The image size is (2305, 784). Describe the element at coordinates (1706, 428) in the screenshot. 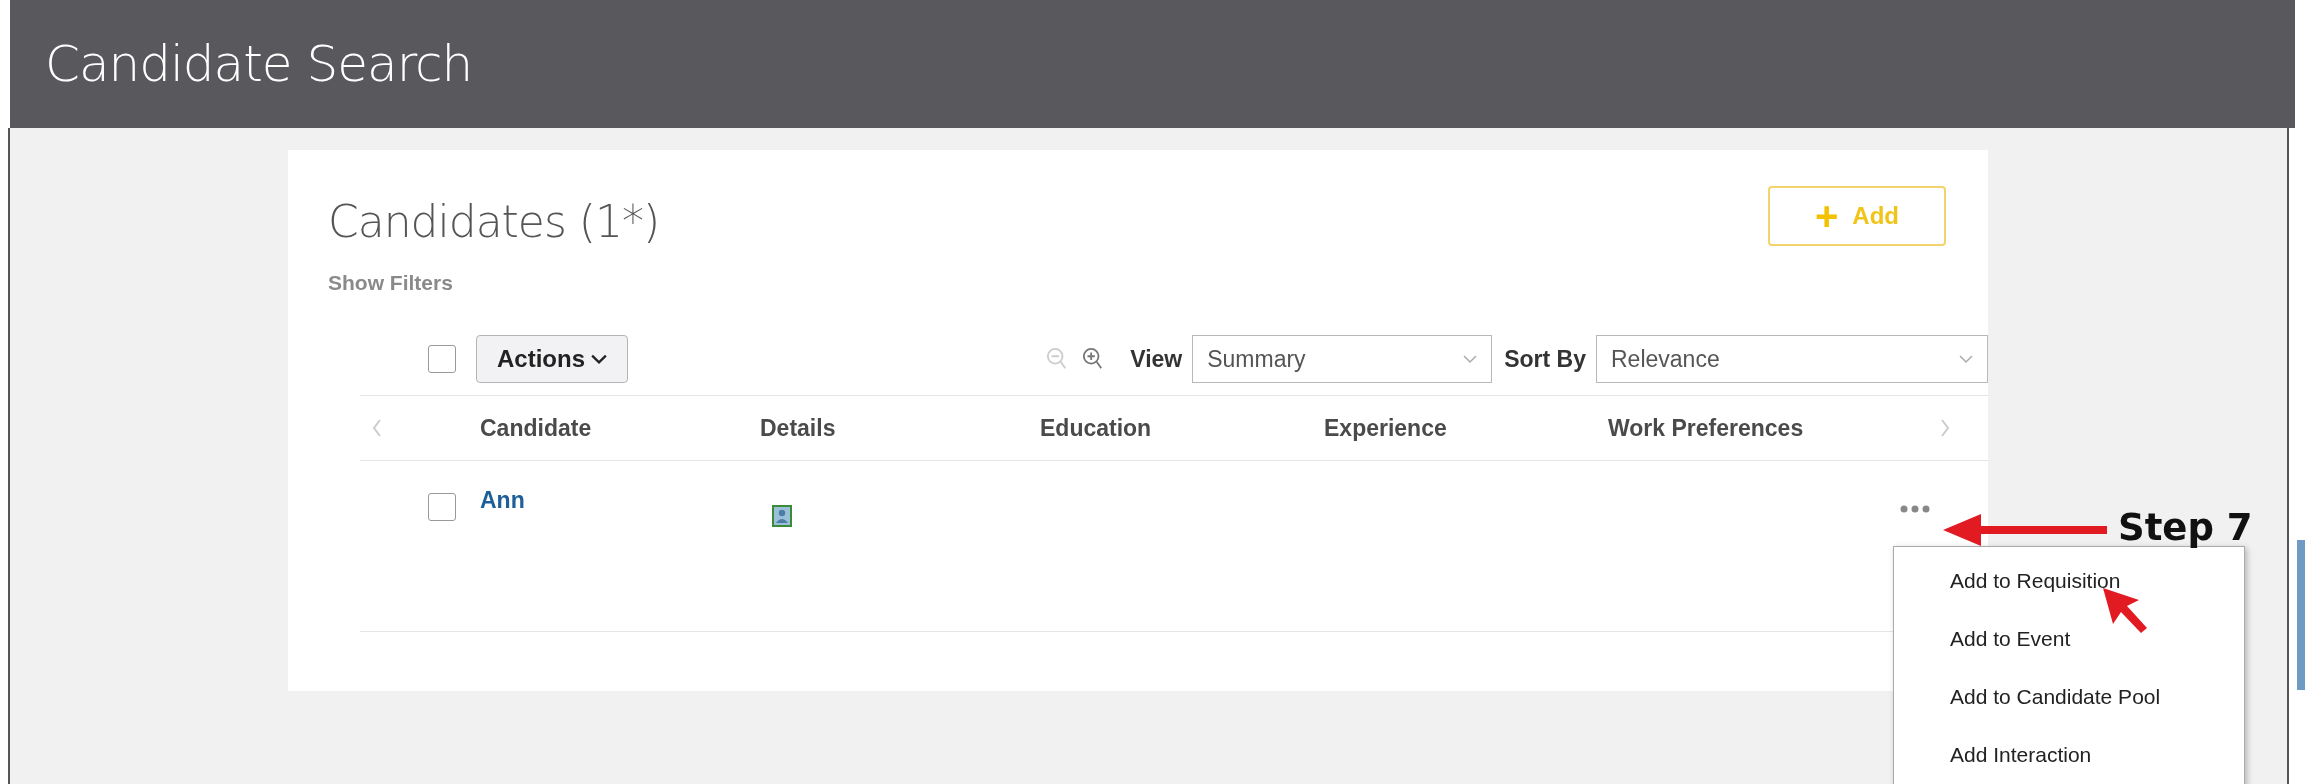

I see `column-header: Work Preferences` at that location.